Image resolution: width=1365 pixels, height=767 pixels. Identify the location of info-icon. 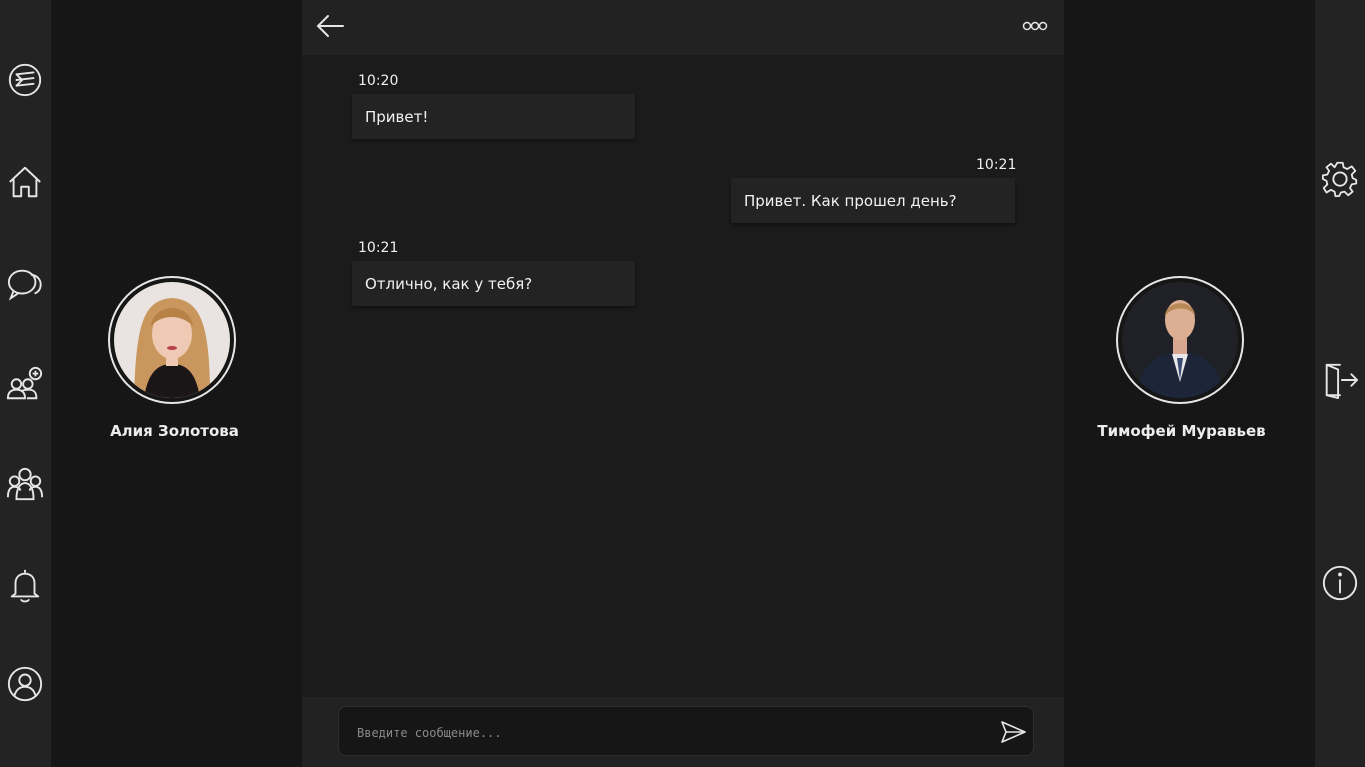
(1340, 583).